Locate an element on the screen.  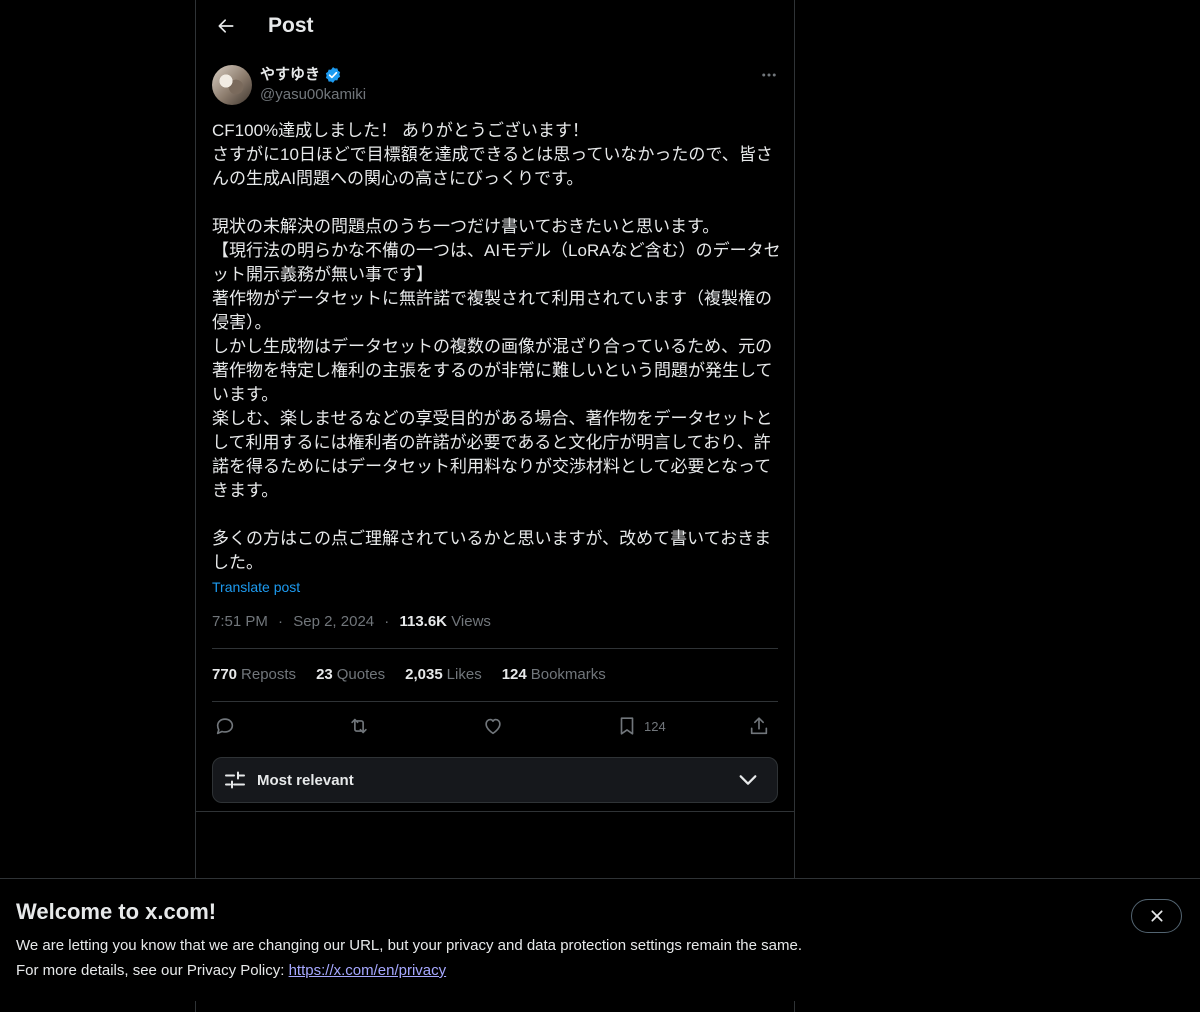
reply-icon is located at coordinates (225, 726).